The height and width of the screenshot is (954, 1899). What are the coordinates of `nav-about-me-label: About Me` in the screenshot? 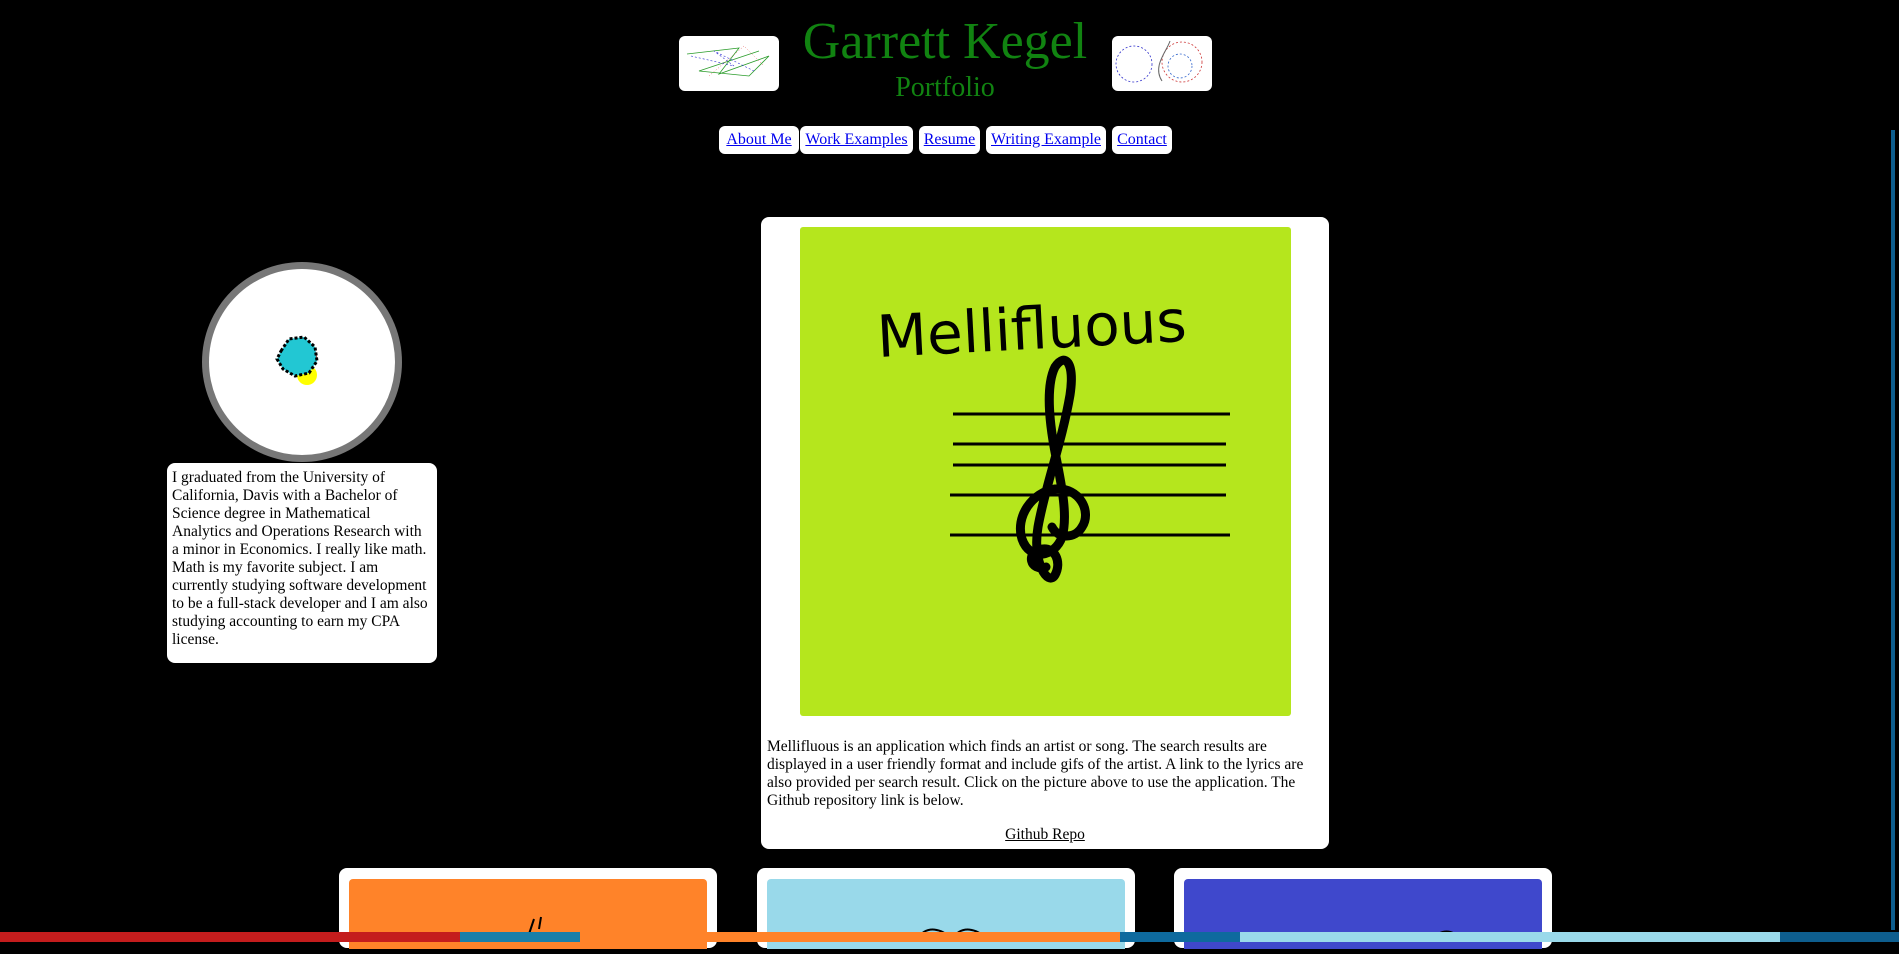 It's located at (758, 140).